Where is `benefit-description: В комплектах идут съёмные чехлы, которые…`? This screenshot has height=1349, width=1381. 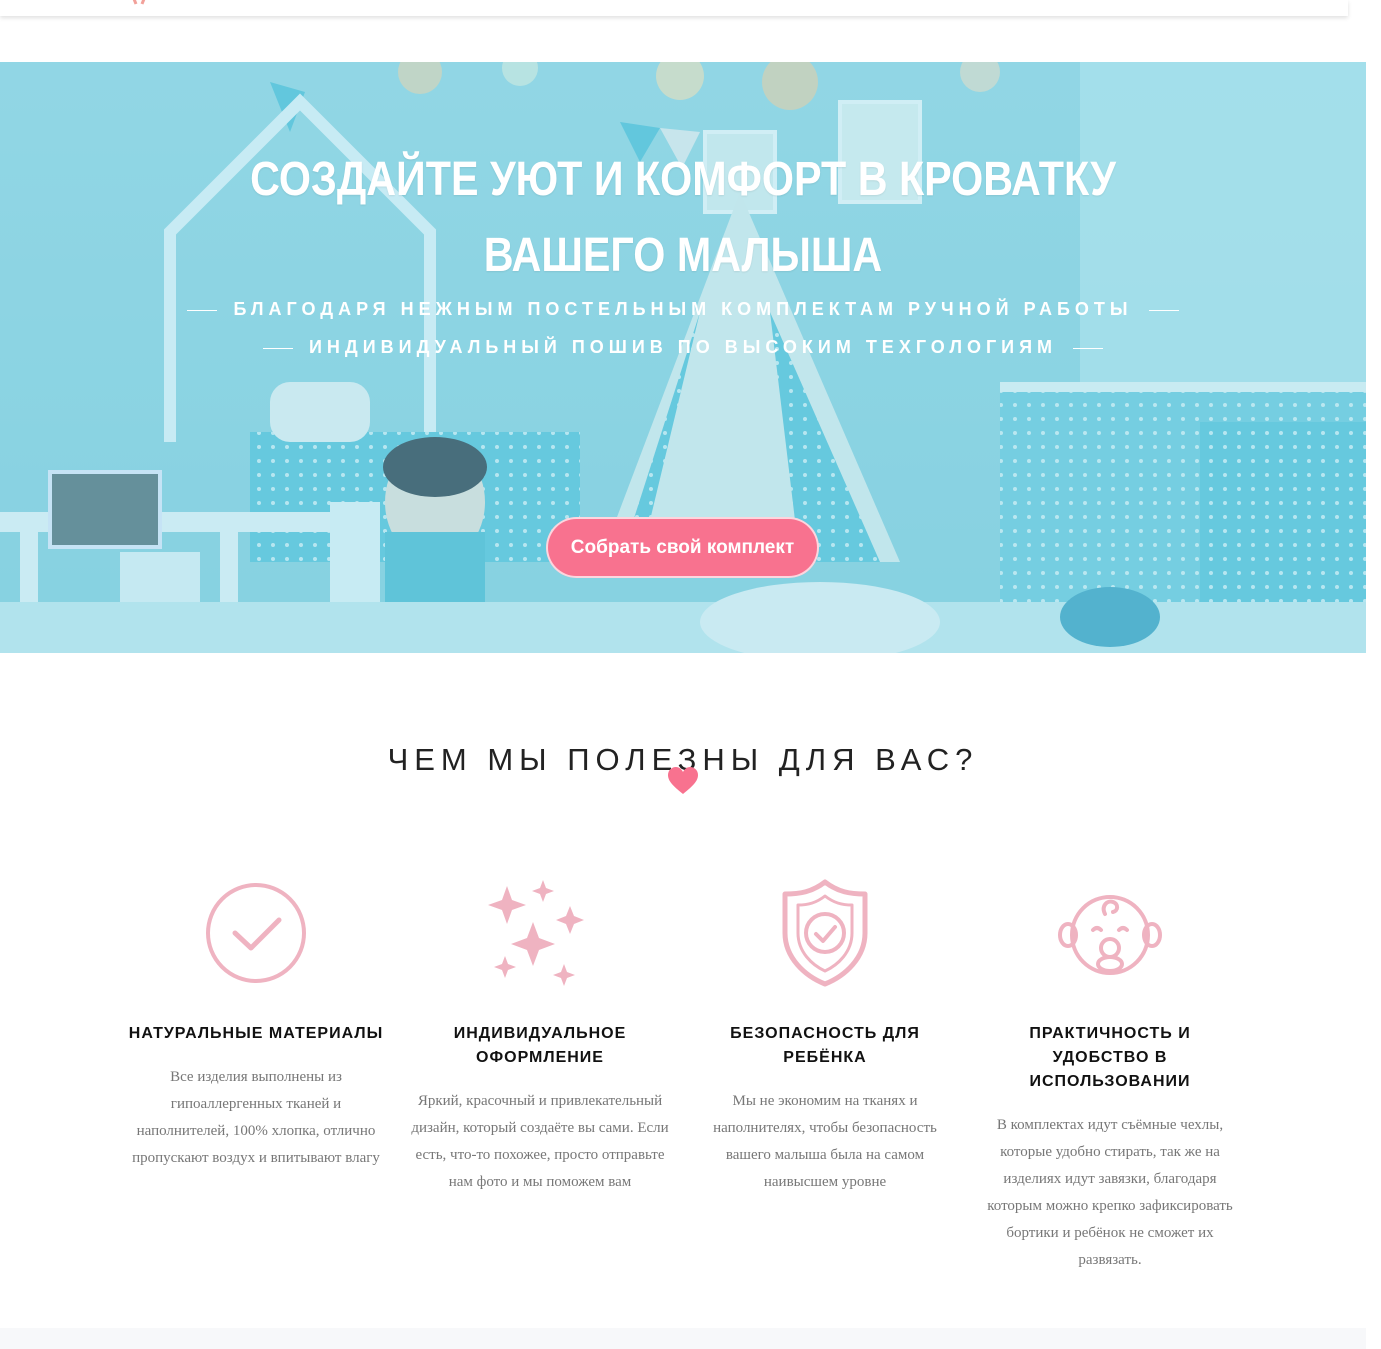 benefit-description: В комплектах идут съёмные чехлы, которые… is located at coordinates (1110, 1192).